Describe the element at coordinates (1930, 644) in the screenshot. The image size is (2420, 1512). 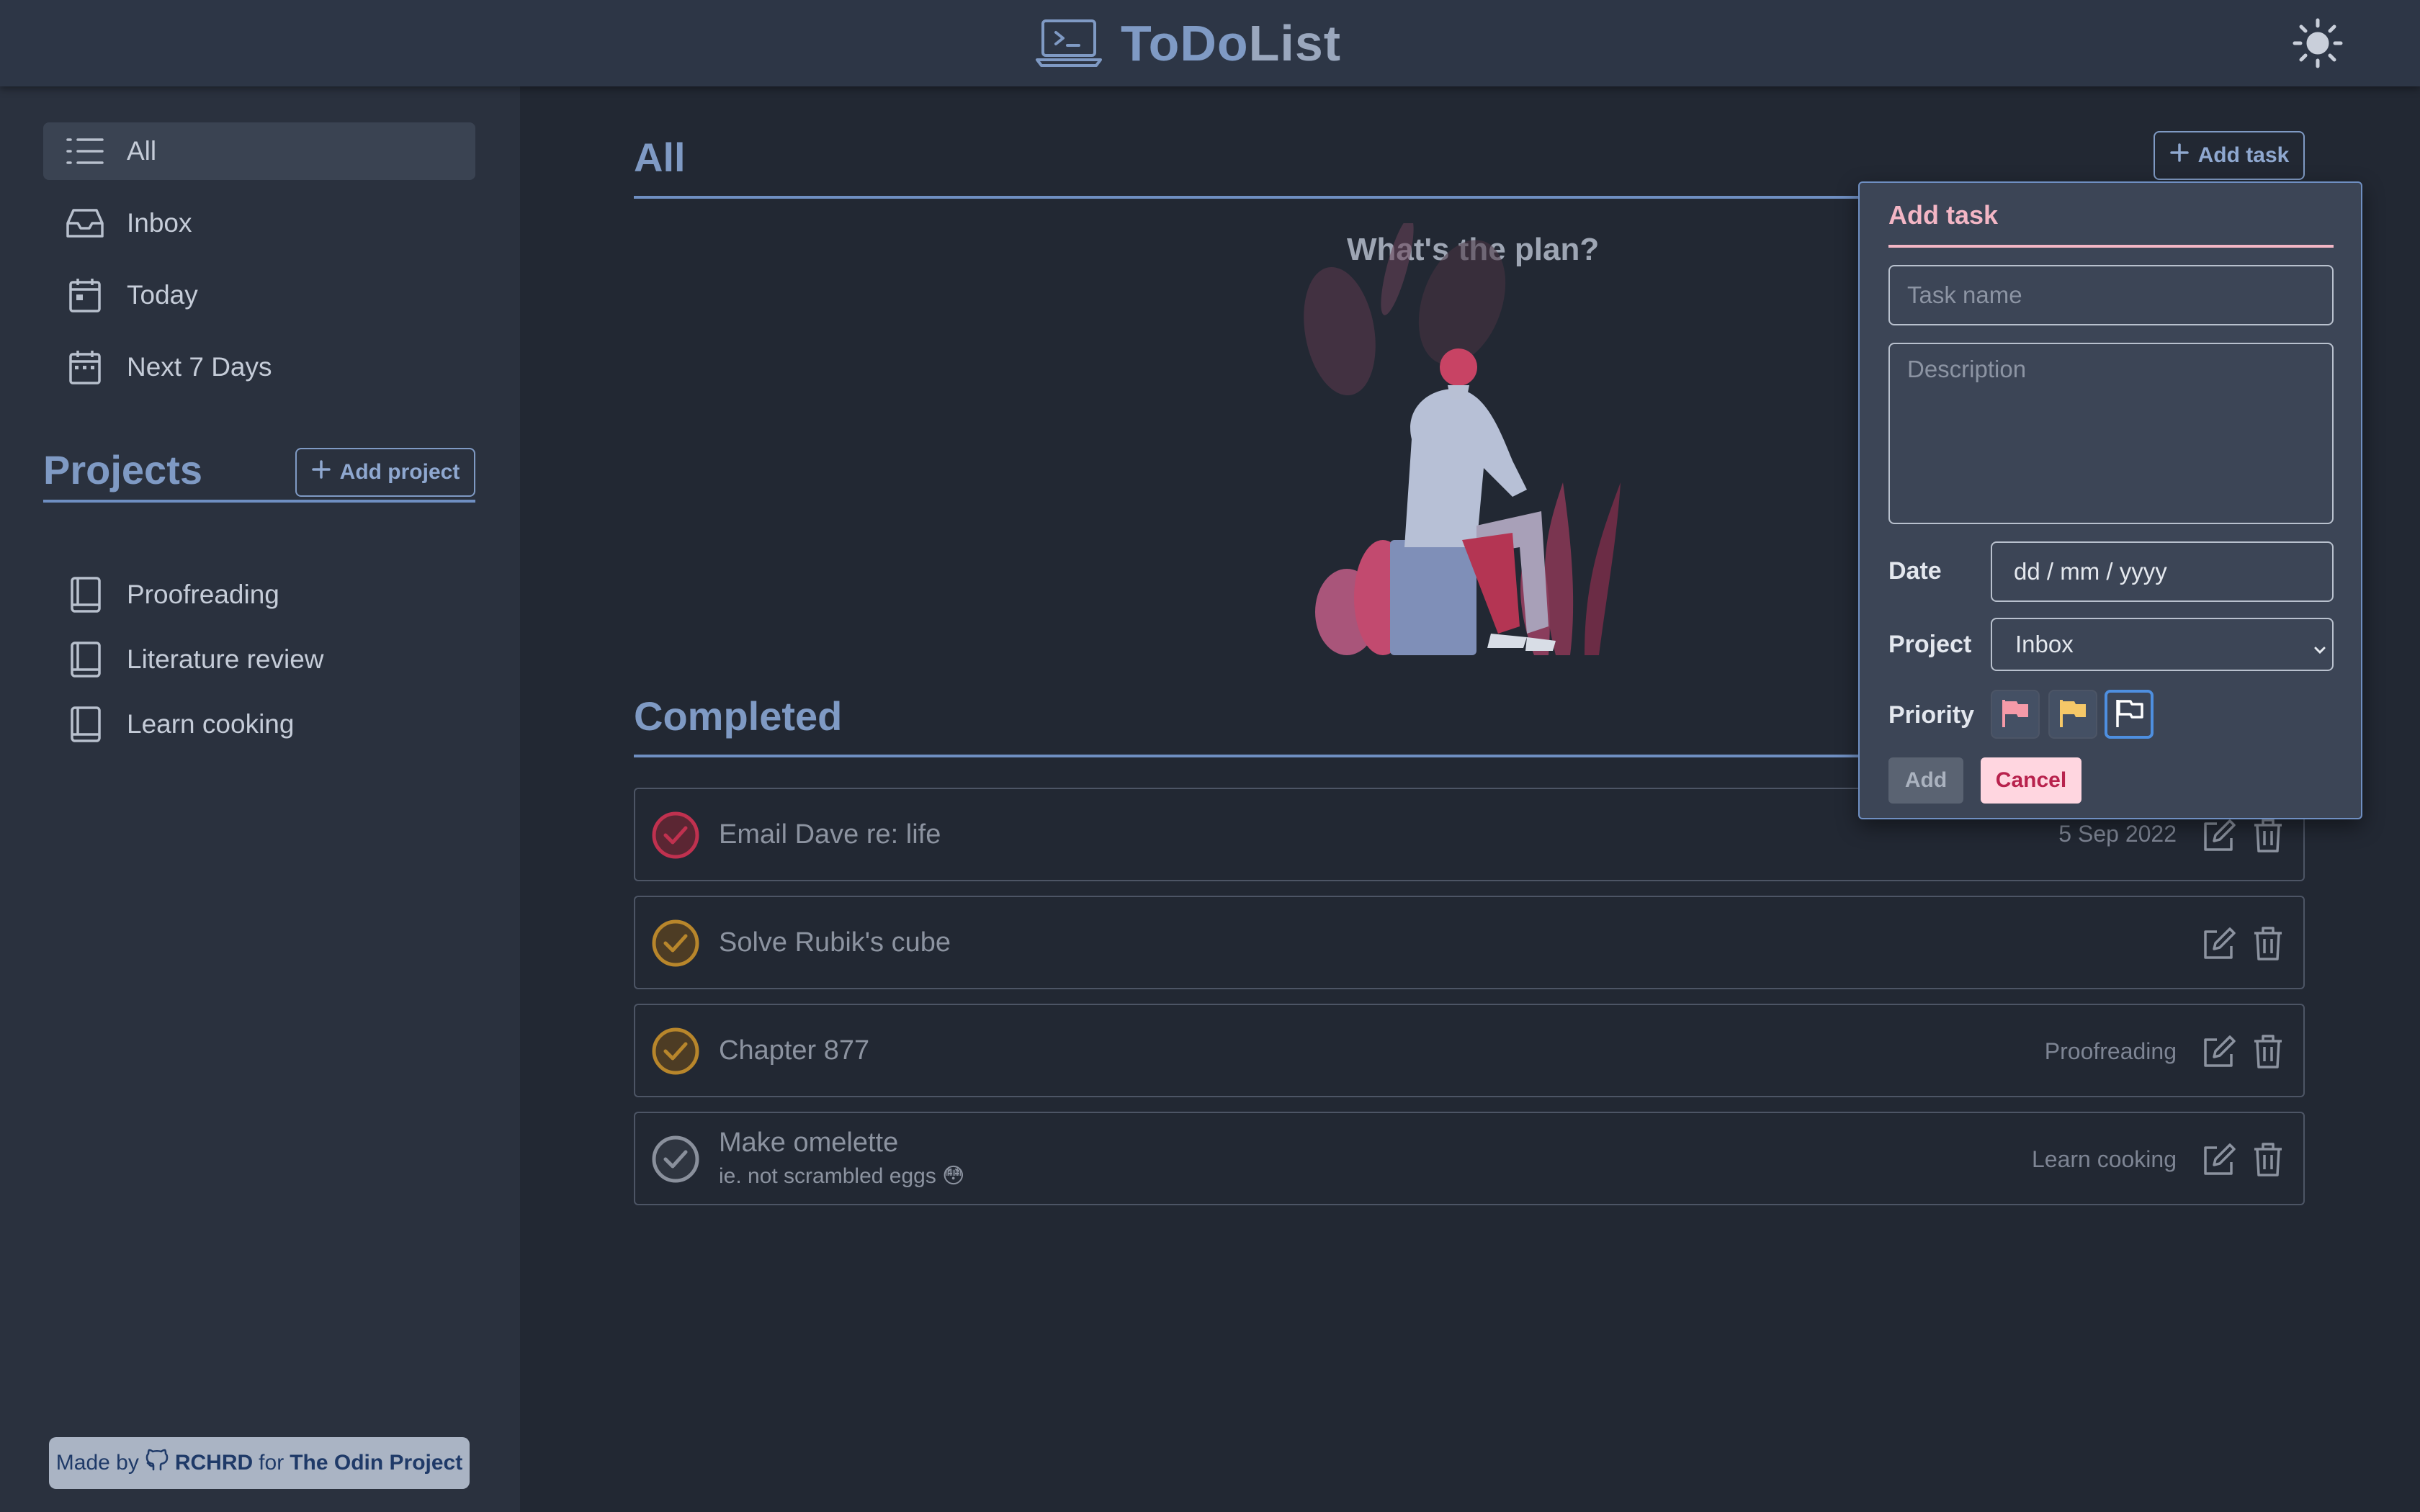
I see `project-label: Project` at that location.